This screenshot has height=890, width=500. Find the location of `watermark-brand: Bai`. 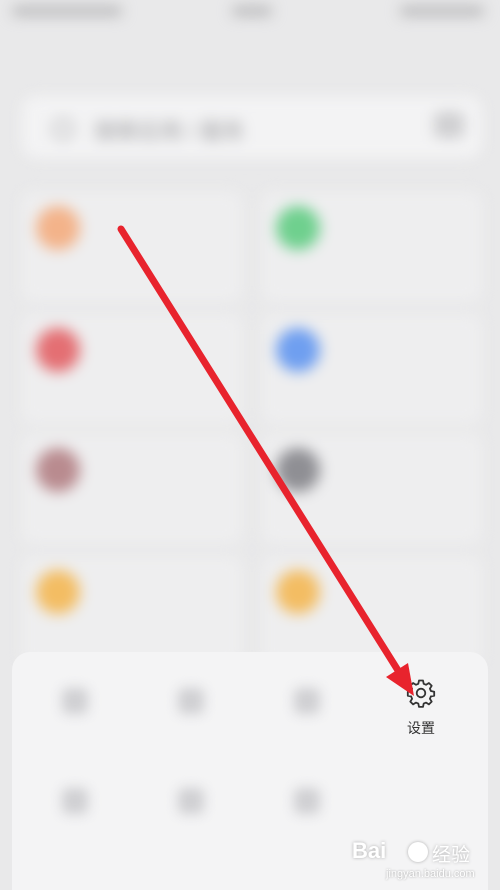

watermark-brand: Bai is located at coordinates (369, 850).